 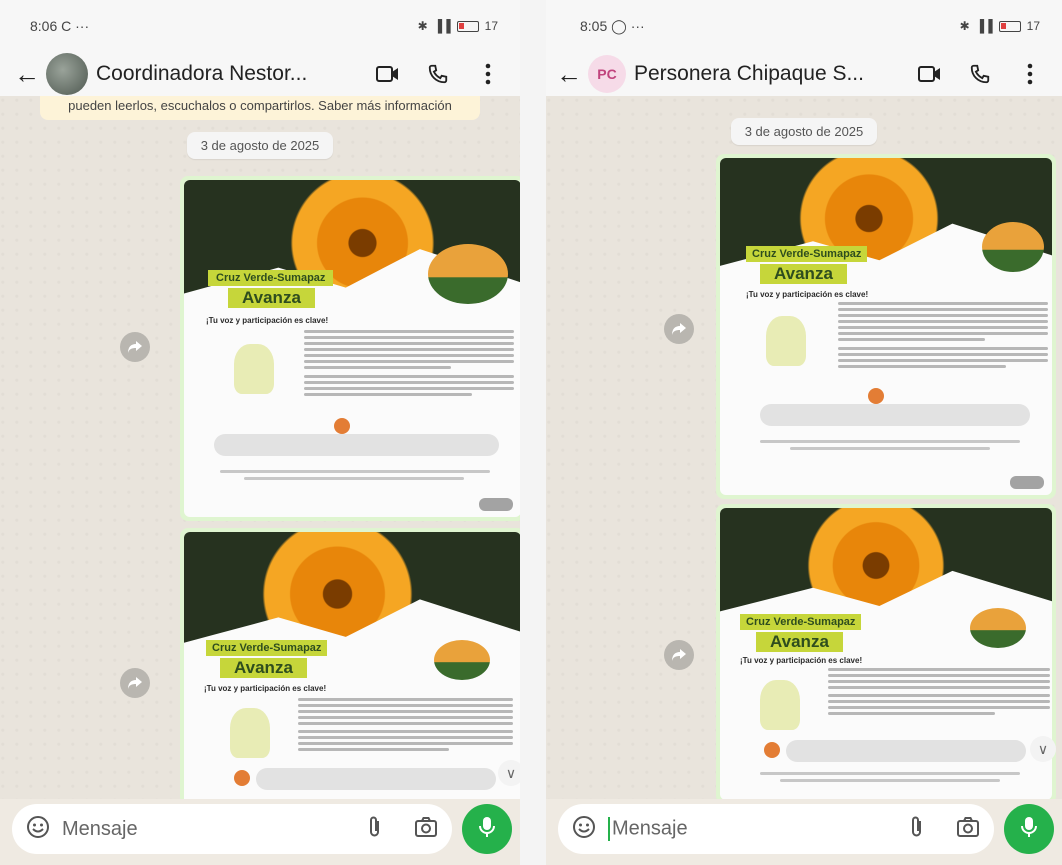 I want to click on chevron-down-icon: ∨, so click(x=1043, y=748).